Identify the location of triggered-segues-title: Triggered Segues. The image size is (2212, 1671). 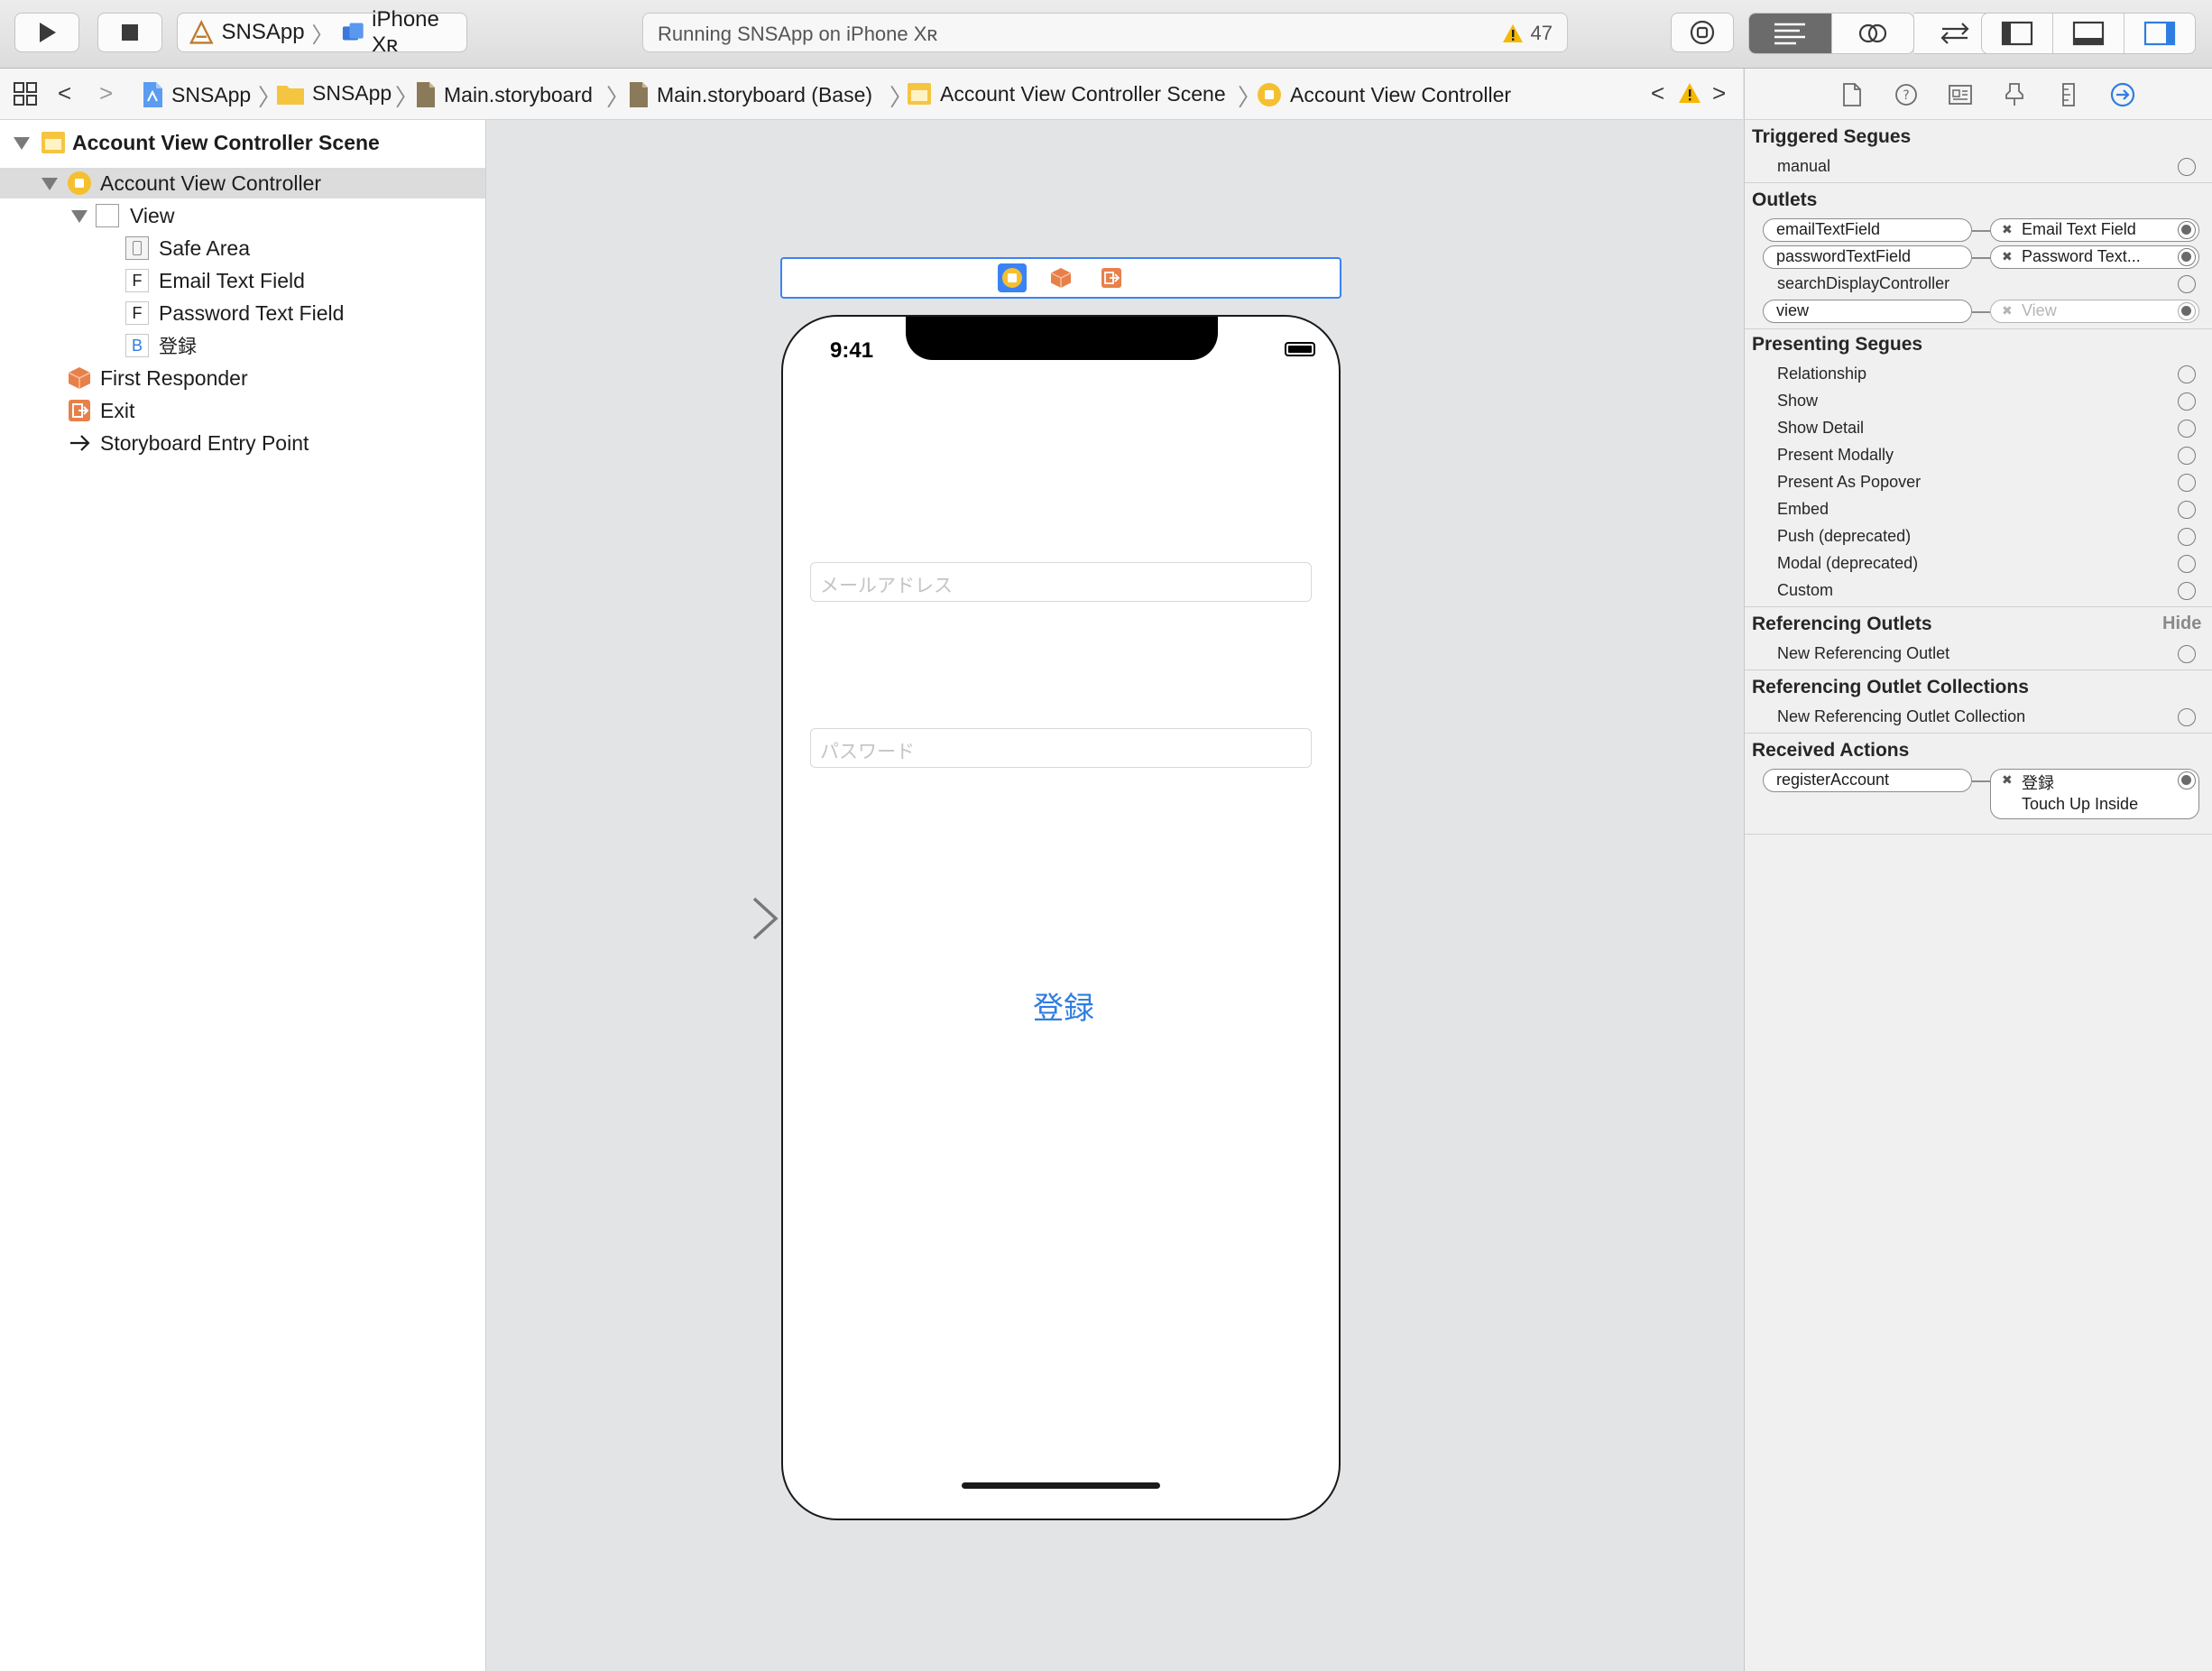
(1832, 136).